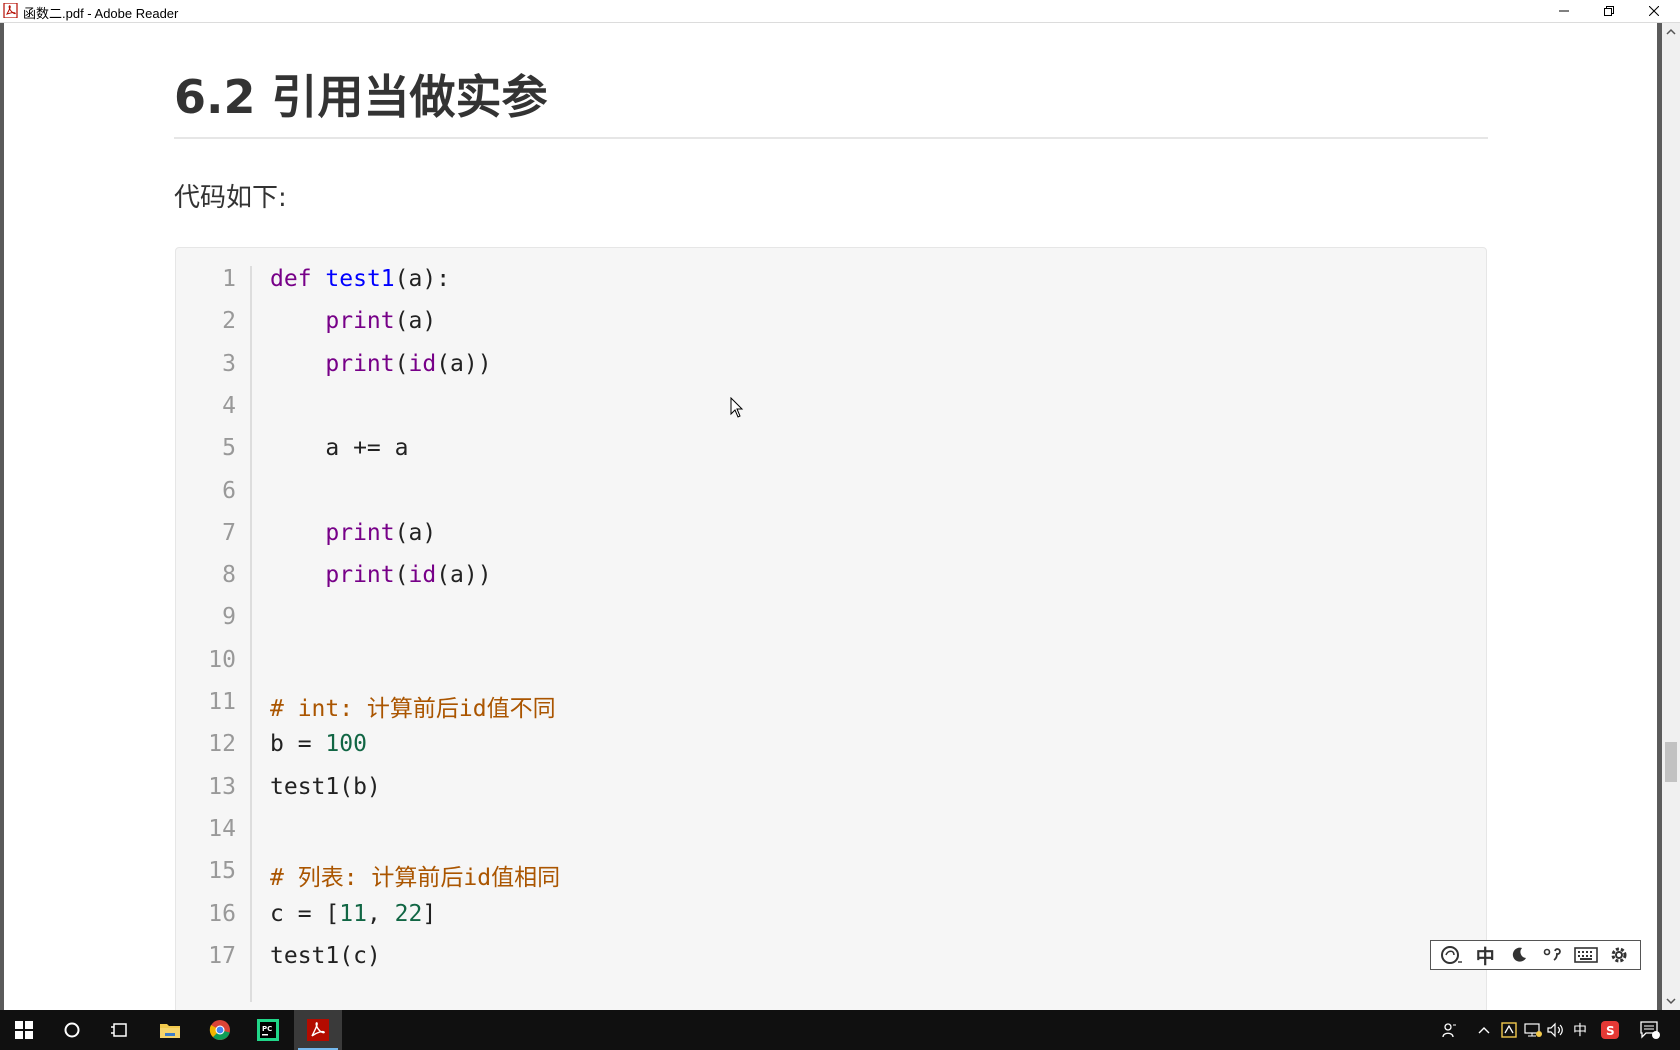 The width and height of the screenshot is (1680, 1050). Describe the element at coordinates (831, 873) in the screenshot. I see `code-line: 15 # 列表: 计算前后id值相同` at that location.